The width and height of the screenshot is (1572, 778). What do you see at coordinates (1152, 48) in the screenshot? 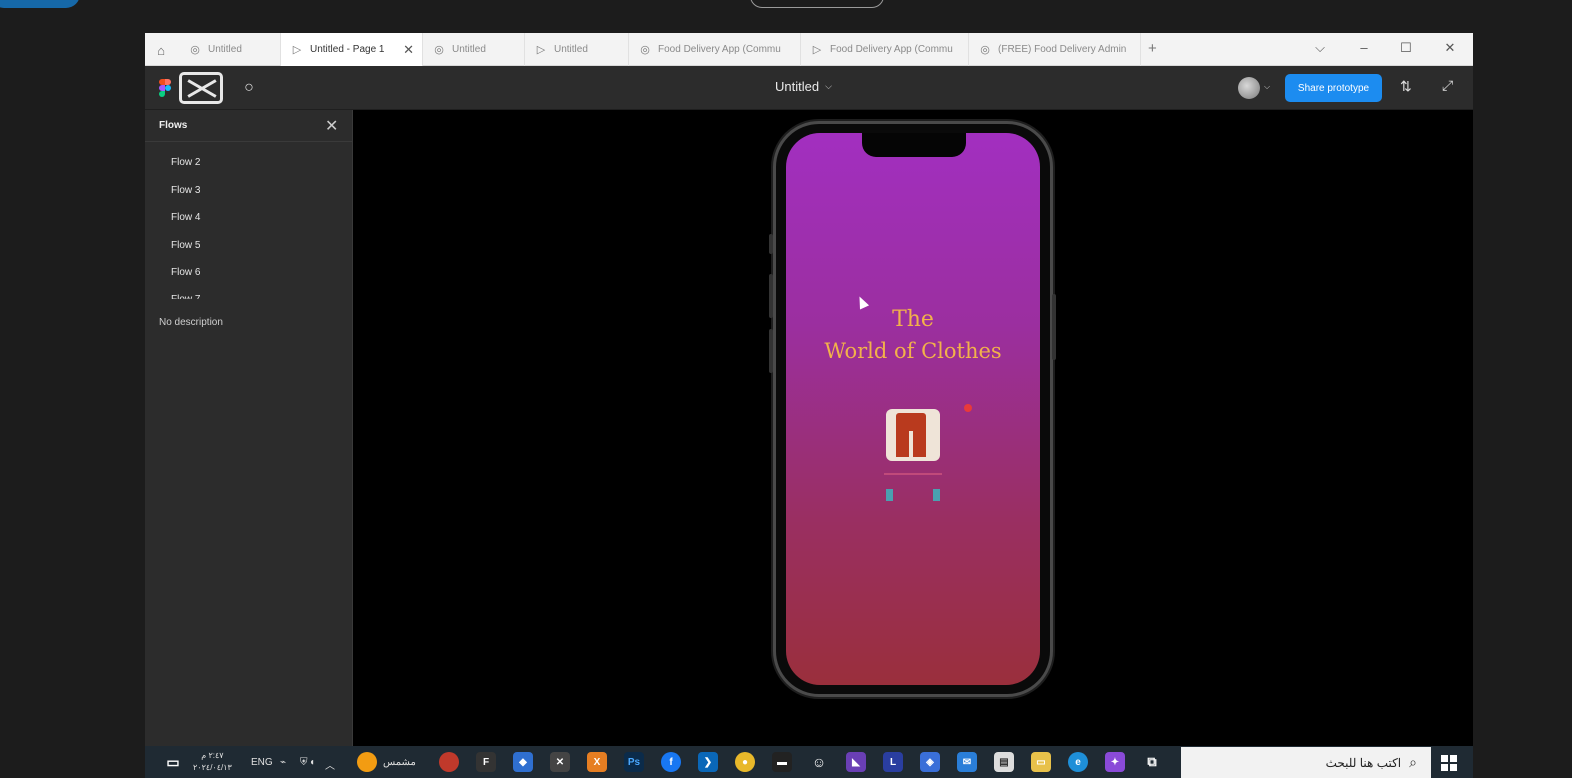
I see `new-tab-button: +` at bounding box center [1152, 48].